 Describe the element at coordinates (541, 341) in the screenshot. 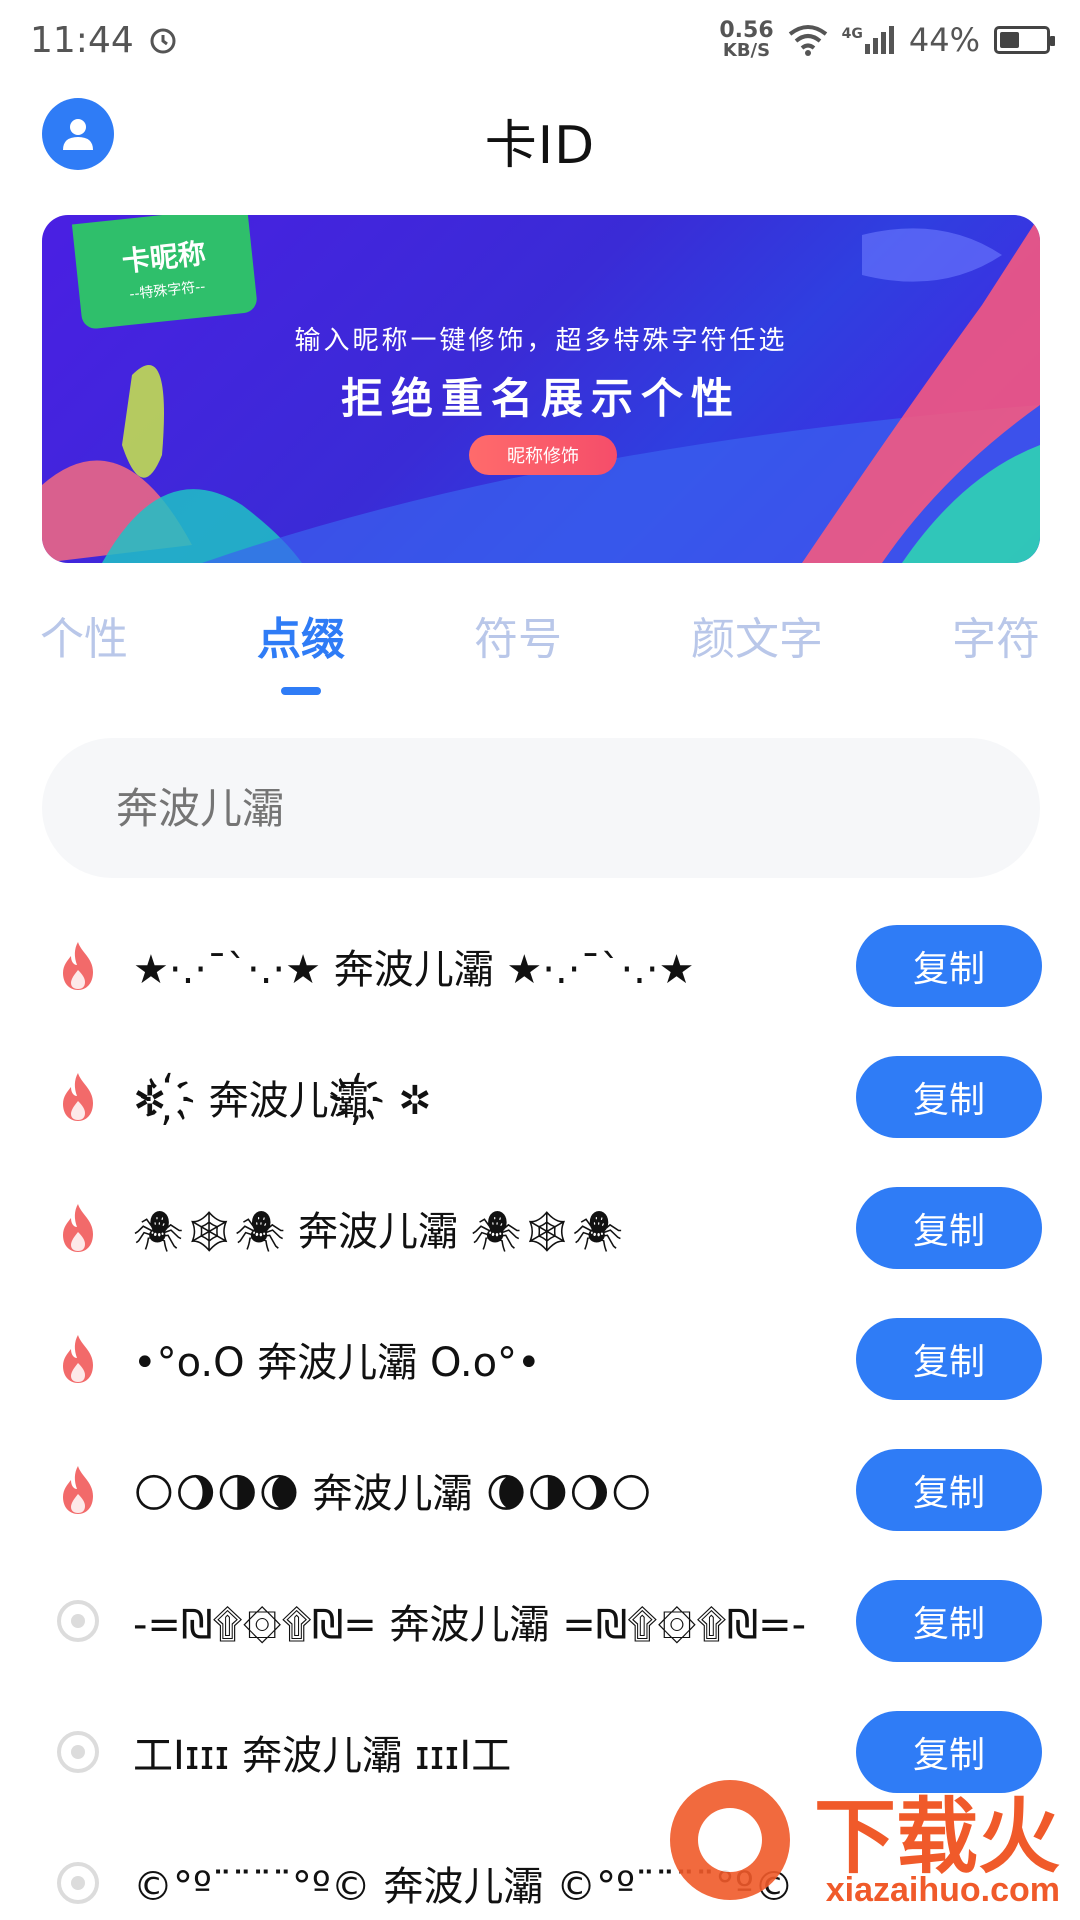

I see `banner-subtitle: 输入昵称一键修饰，超多特殊字符任选` at that location.